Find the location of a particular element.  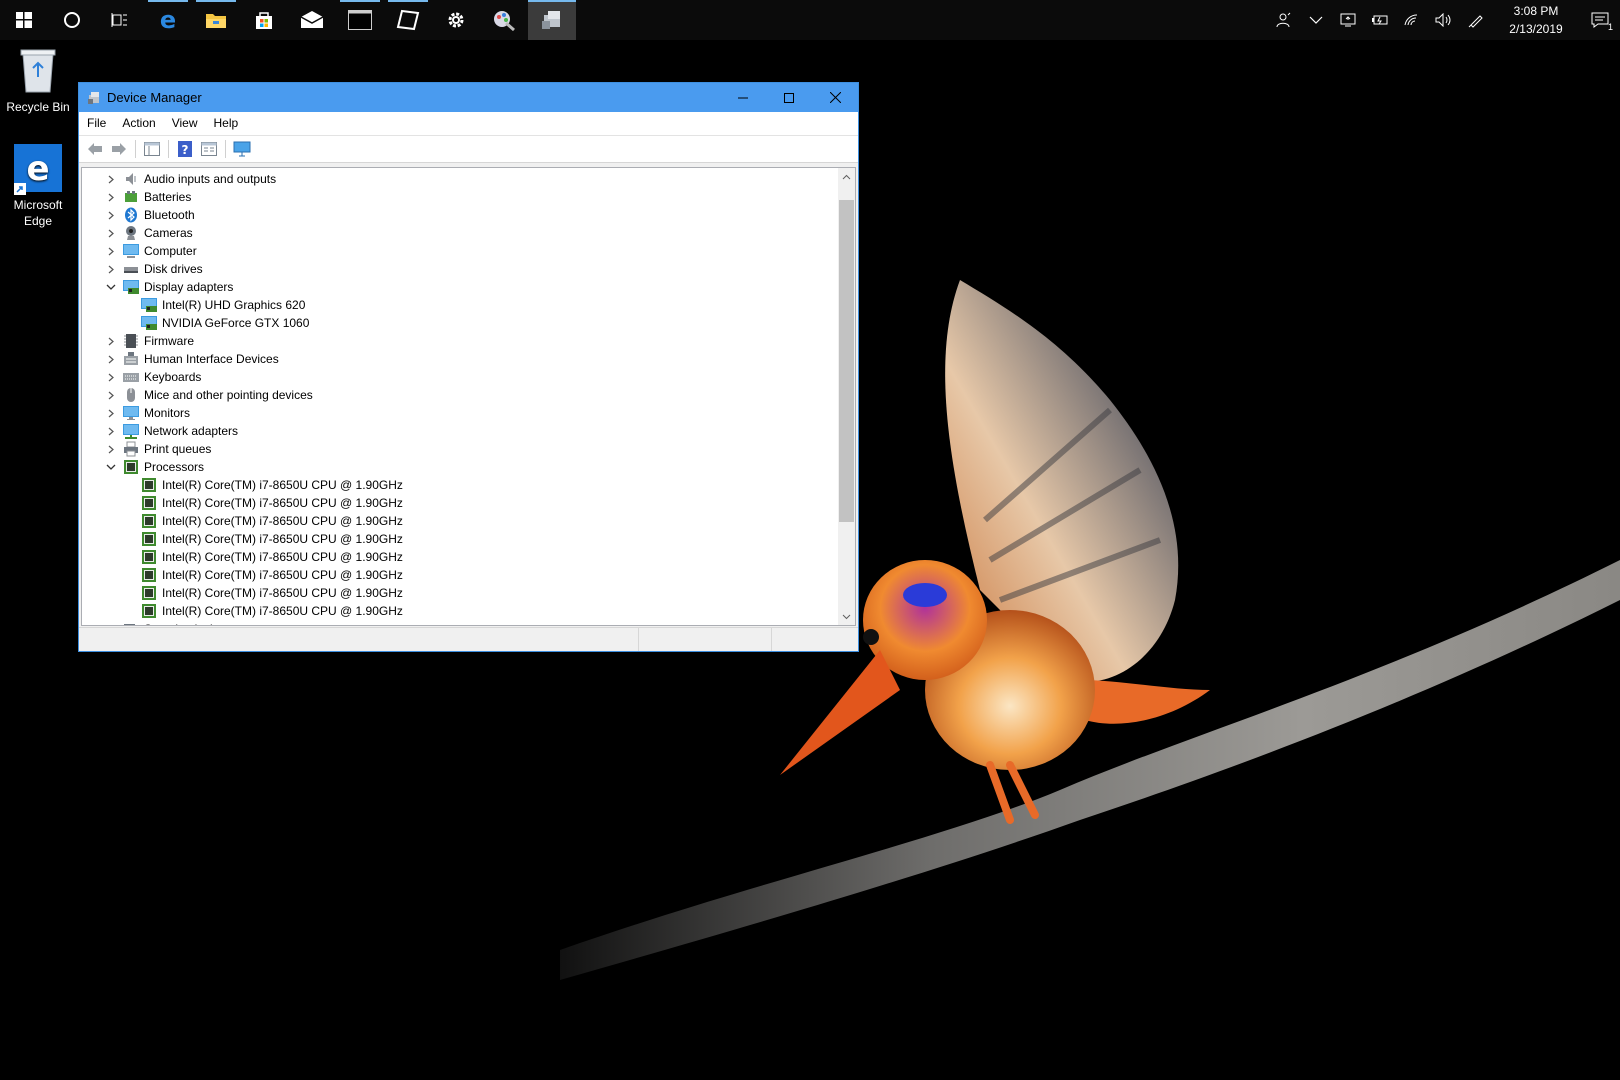

tree-category-row: Security devices is located at coordinates (460, 622).